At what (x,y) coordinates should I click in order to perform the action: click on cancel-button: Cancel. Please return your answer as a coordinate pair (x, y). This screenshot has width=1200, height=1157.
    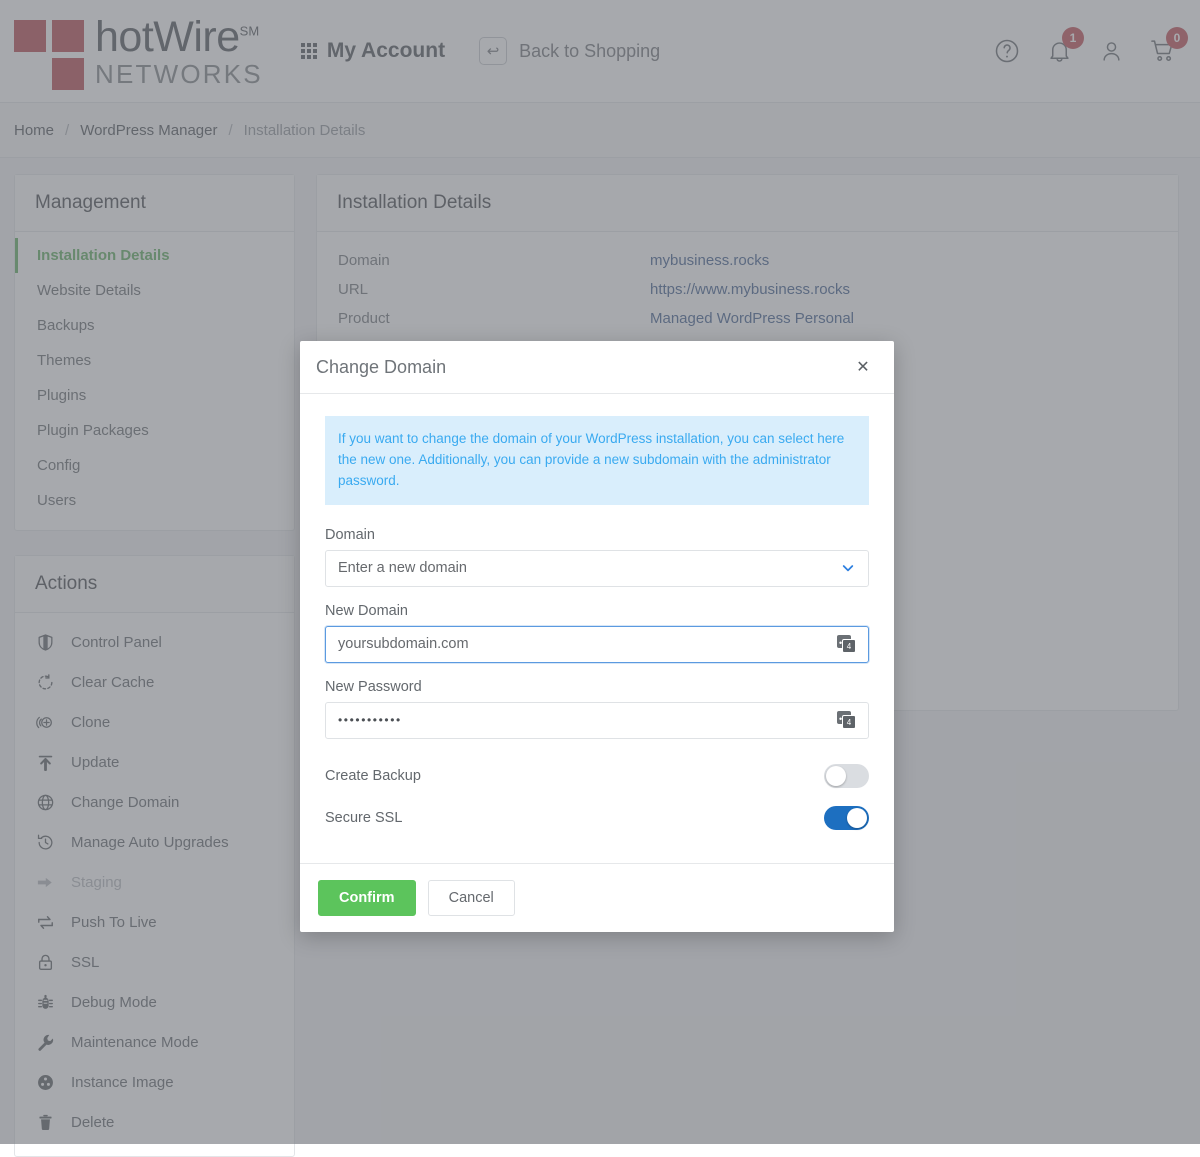
    Looking at the image, I should click on (471, 898).